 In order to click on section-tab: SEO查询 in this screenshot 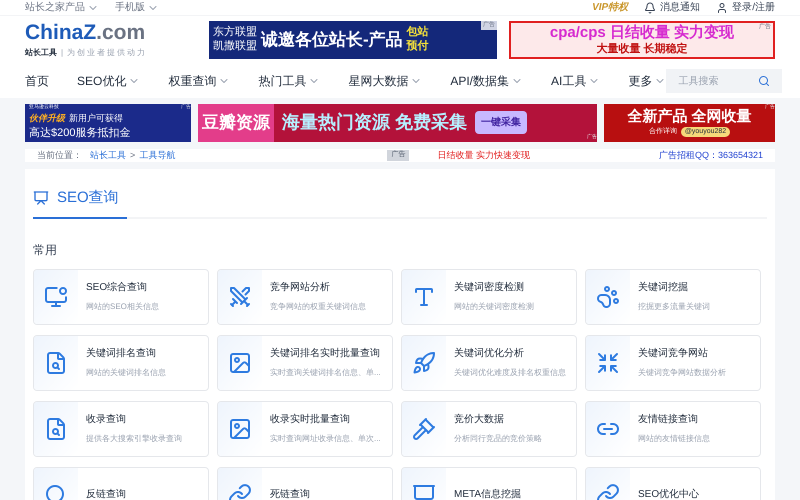, I will do `click(80, 202)`.